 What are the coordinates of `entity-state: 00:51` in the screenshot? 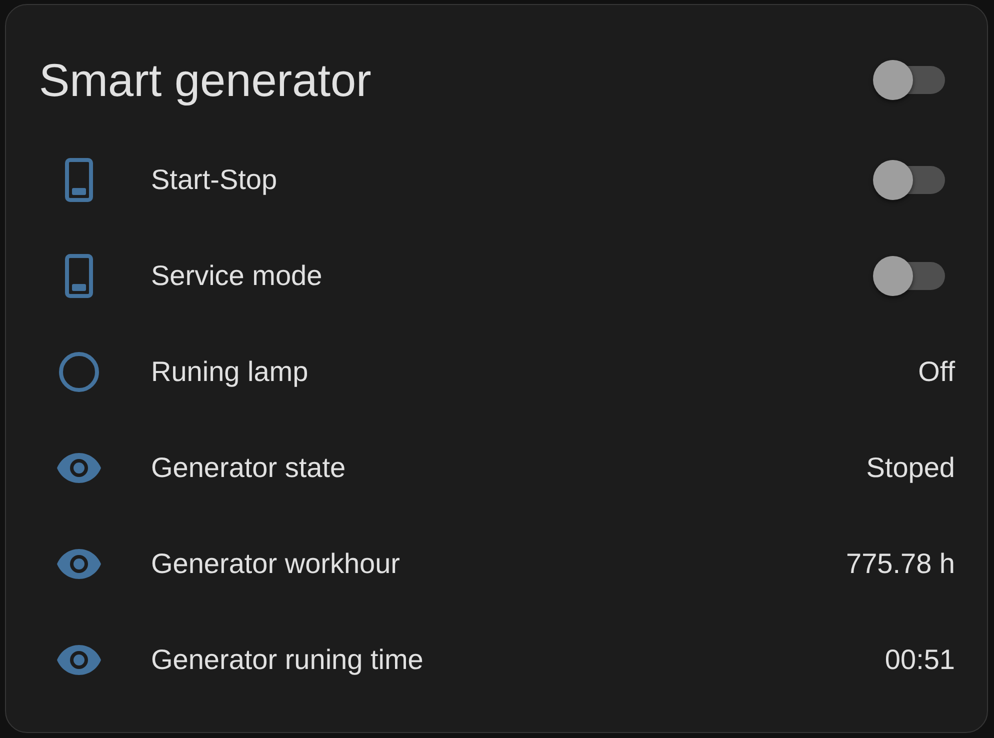 It's located at (919, 660).